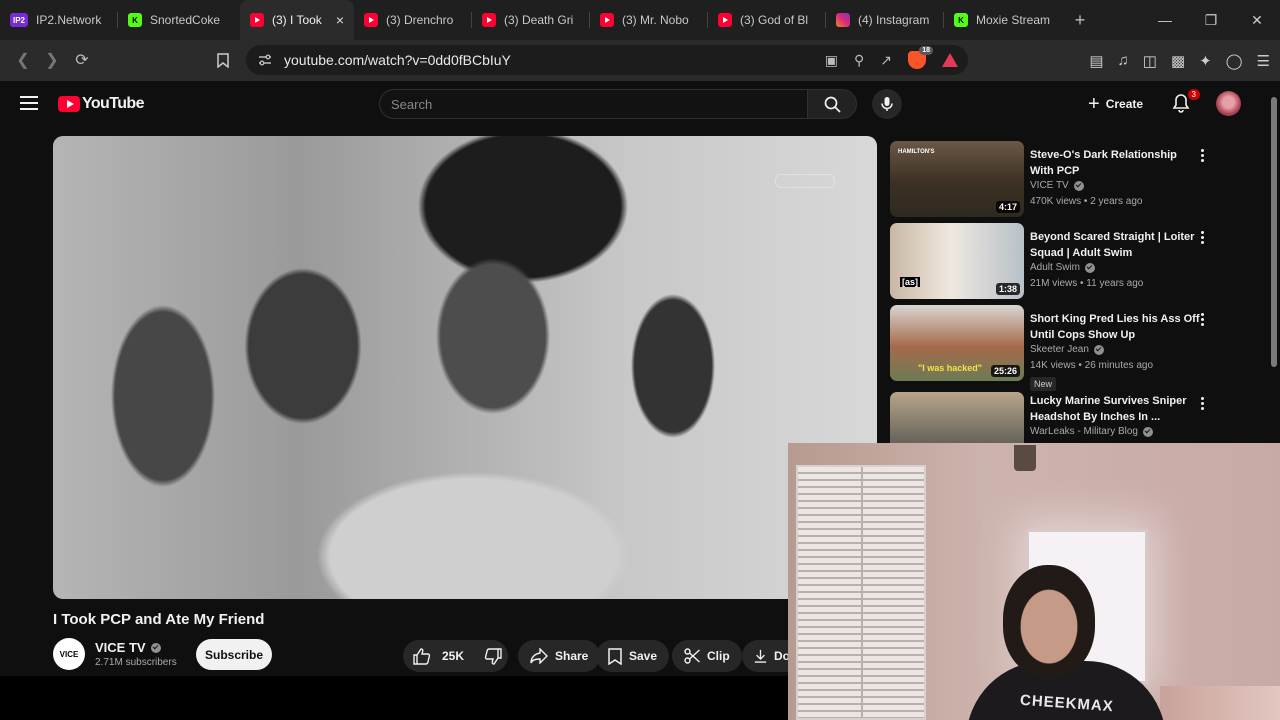  I want to click on channel-name-text: VICE TV, so click(120, 647).